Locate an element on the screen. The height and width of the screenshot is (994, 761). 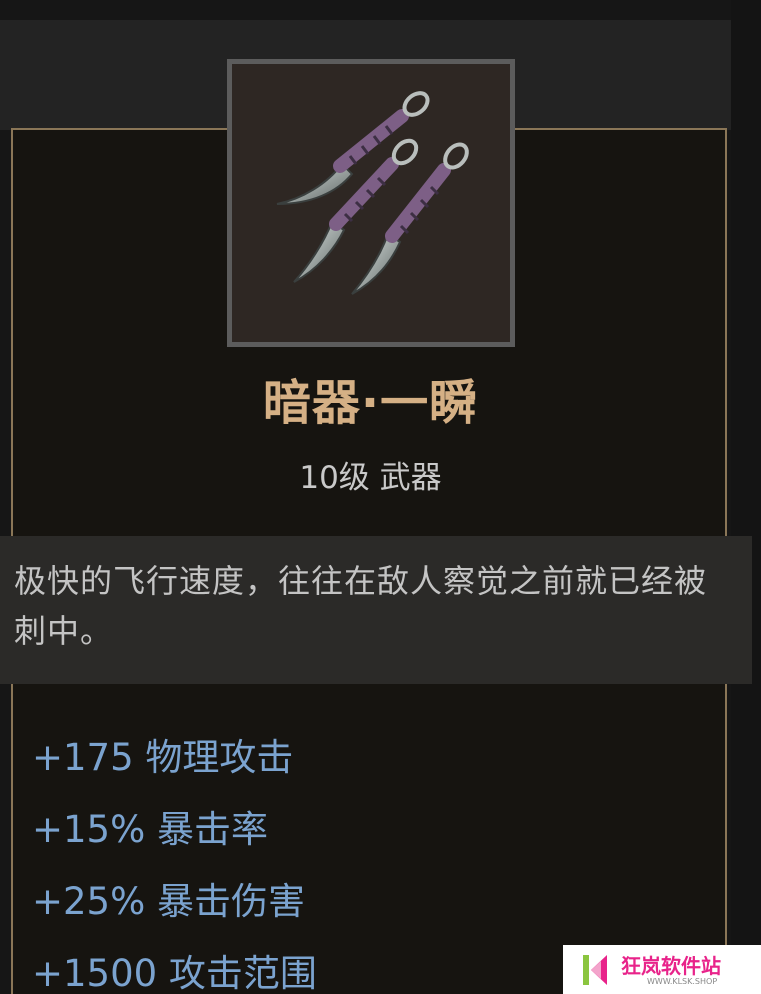
three-throwing-knives-icon is located at coordinates (372, 193).